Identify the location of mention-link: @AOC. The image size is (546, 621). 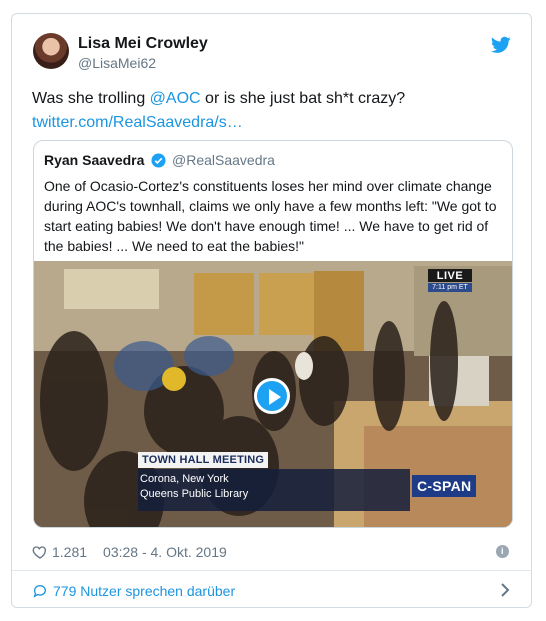
(175, 98).